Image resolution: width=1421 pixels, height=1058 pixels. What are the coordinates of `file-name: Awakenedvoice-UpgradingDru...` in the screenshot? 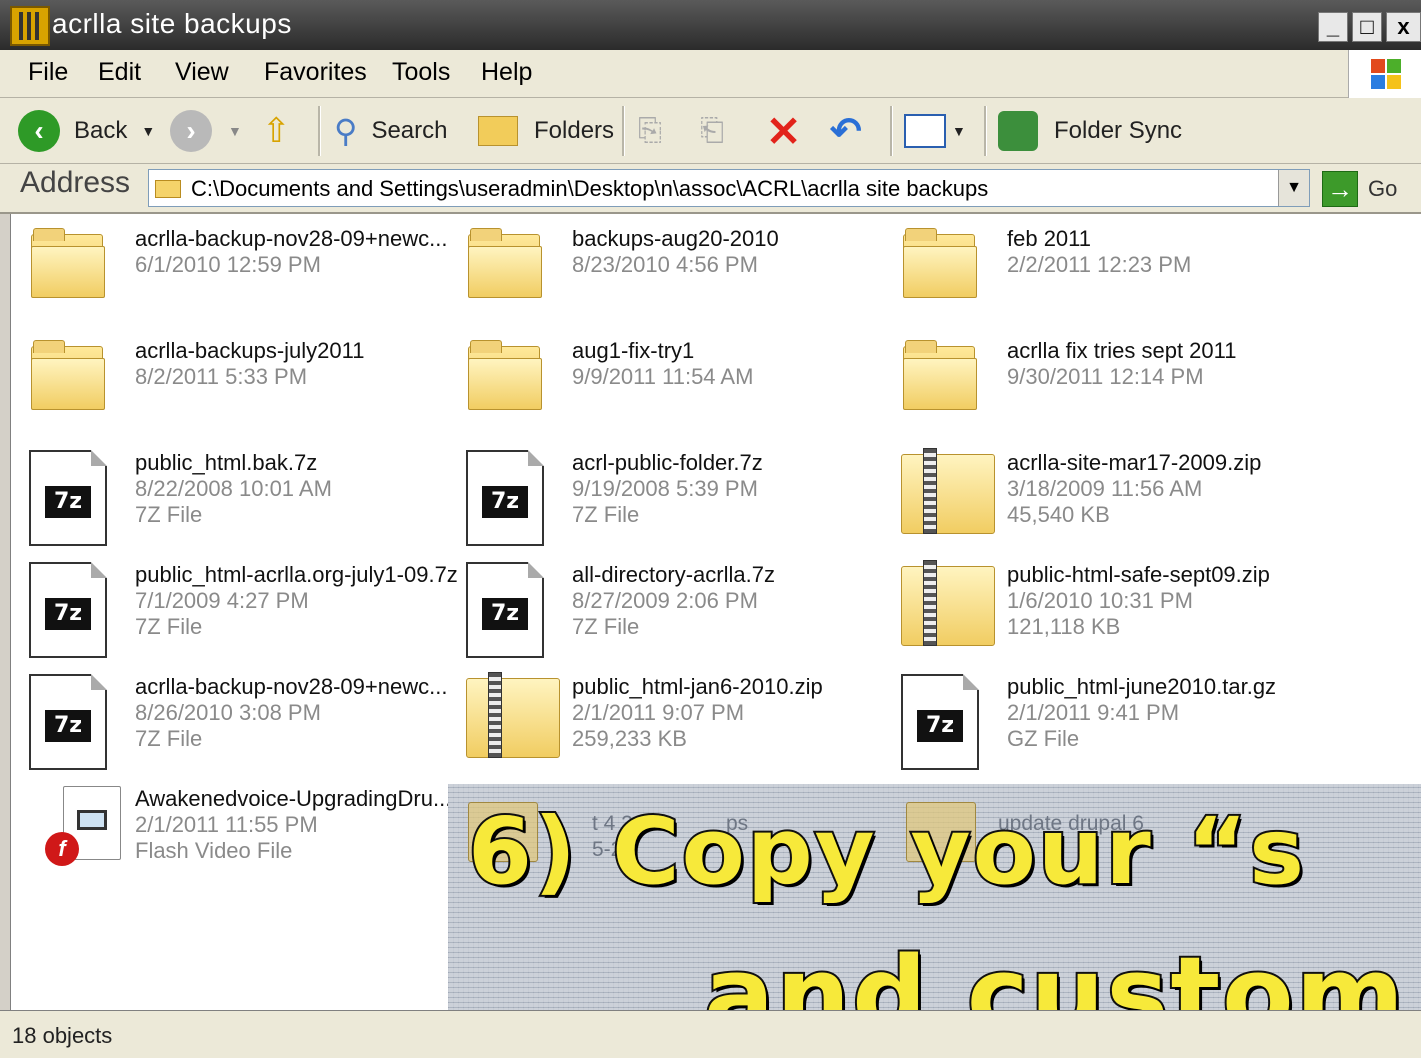 It's located at (293, 798).